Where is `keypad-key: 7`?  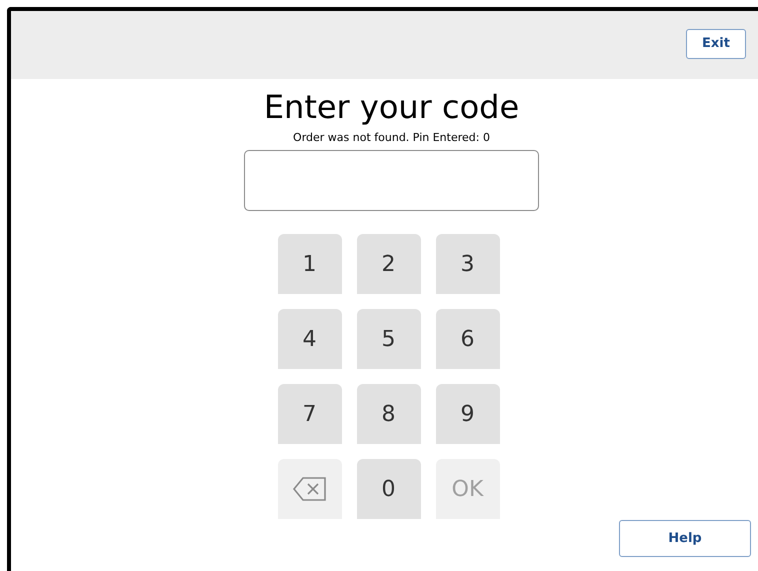
keypad-key: 7 is located at coordinates (310, 414).